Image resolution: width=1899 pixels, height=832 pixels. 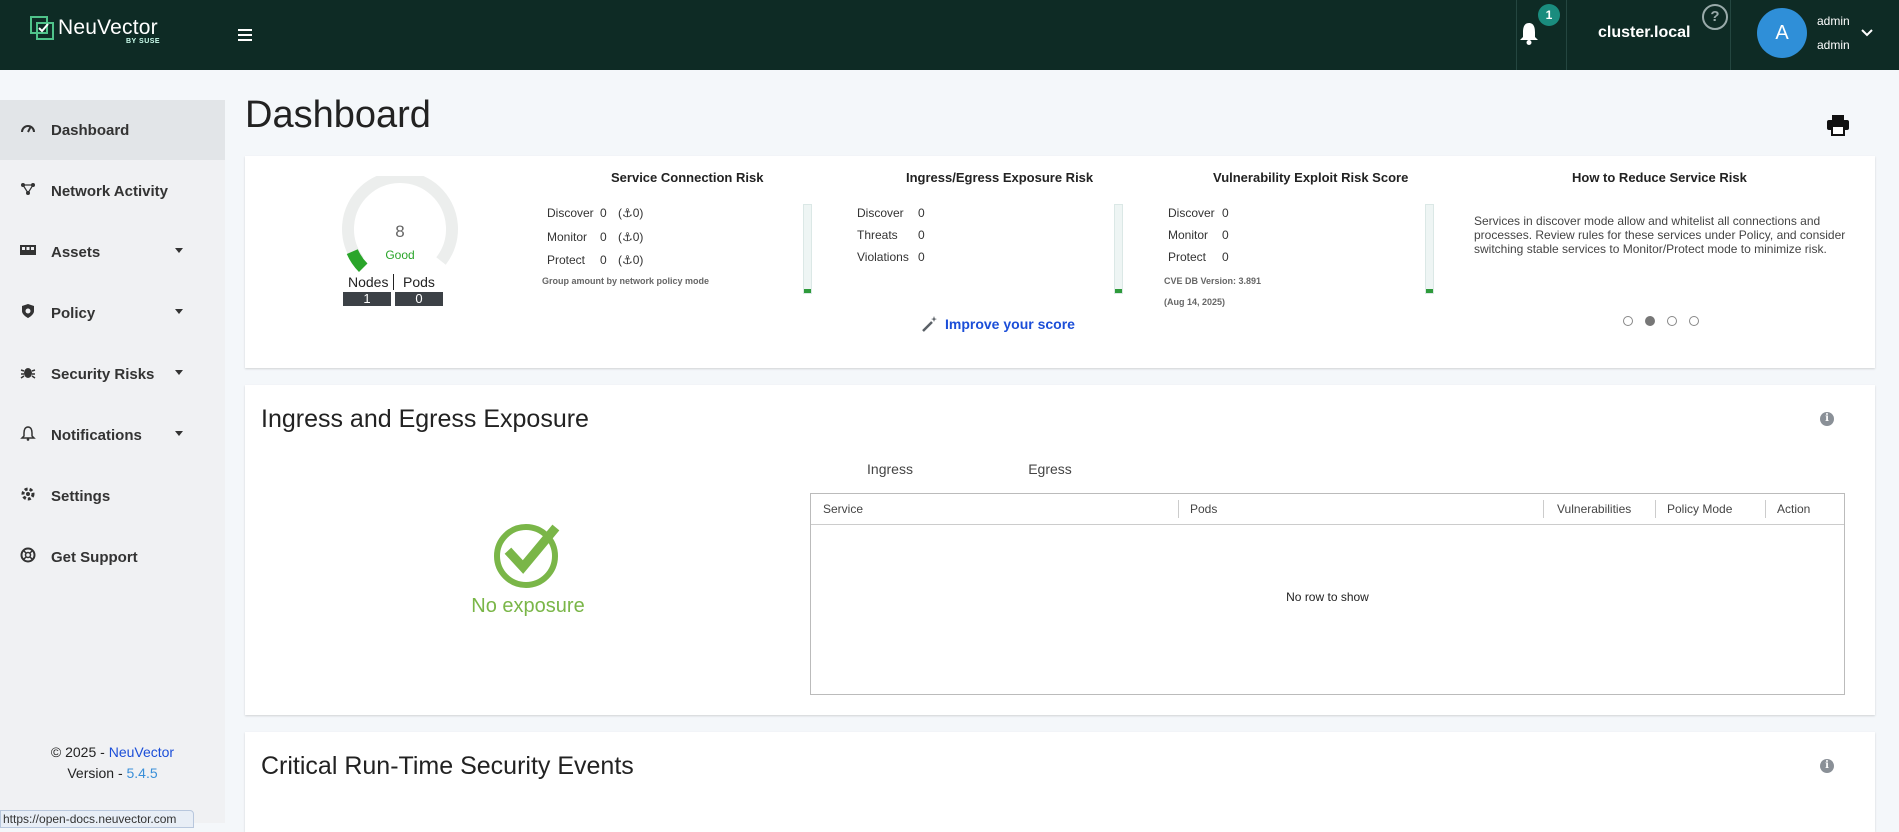 I want to click on cve-db-date: (Aug 14, 2025), so click(x=1195, y=302).